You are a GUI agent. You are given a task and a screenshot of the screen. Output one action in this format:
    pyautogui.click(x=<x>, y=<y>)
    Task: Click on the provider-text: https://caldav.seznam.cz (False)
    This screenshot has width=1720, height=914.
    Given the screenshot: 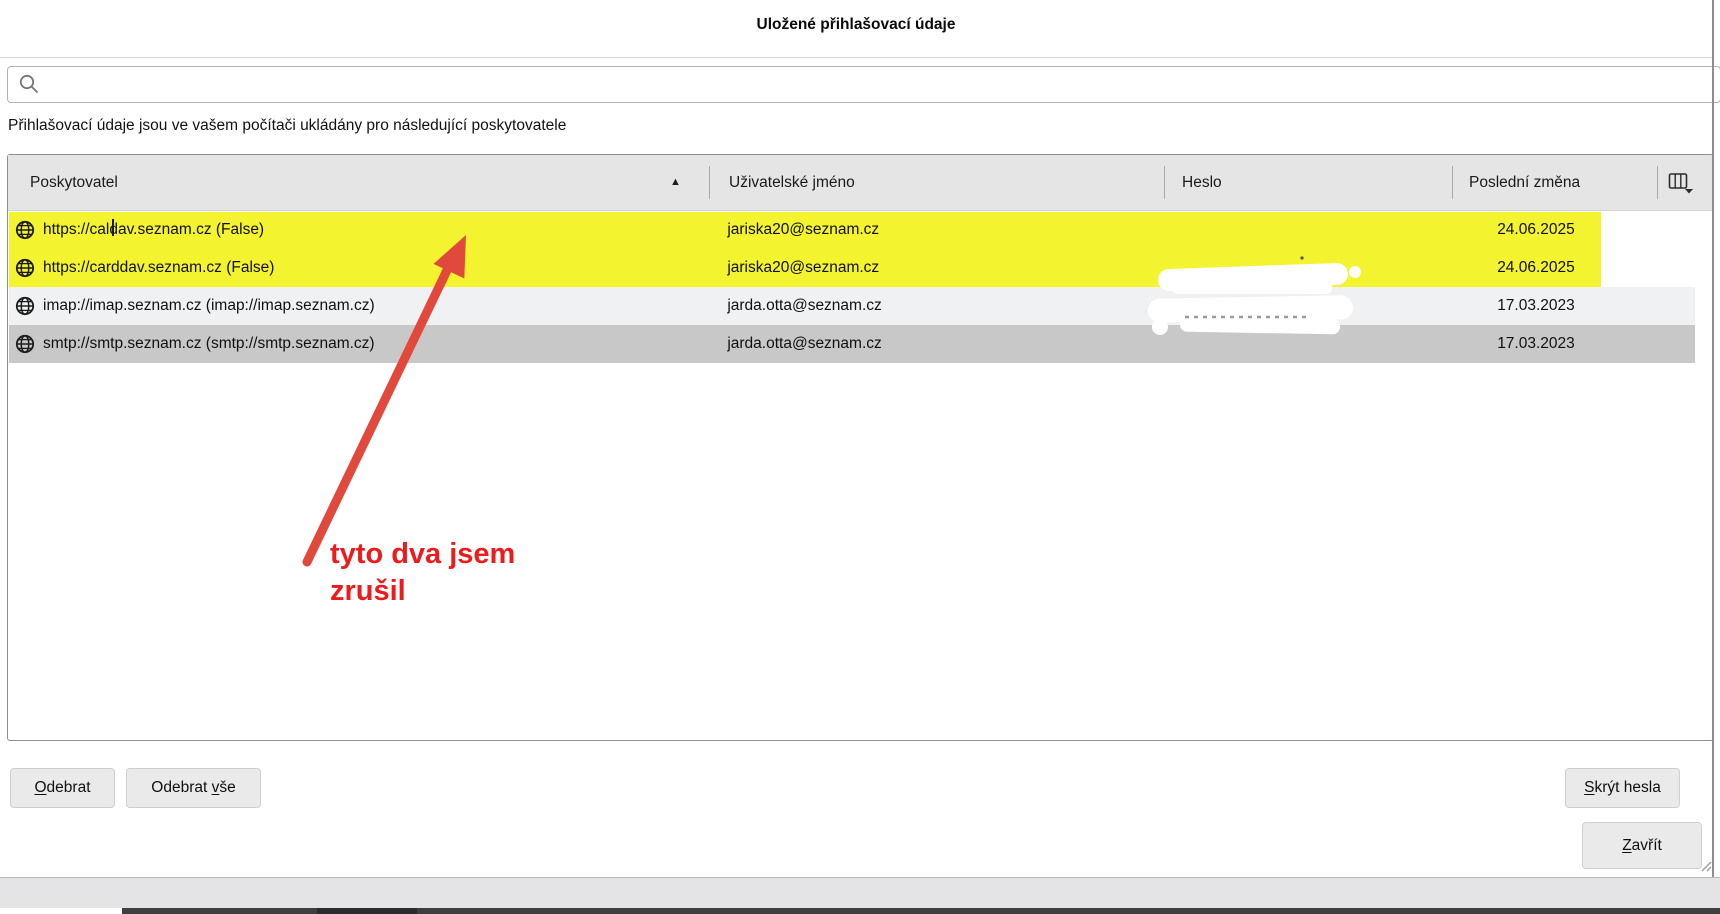 What is the action you would take?
    pyautogui.click(x=154, y=229)
    